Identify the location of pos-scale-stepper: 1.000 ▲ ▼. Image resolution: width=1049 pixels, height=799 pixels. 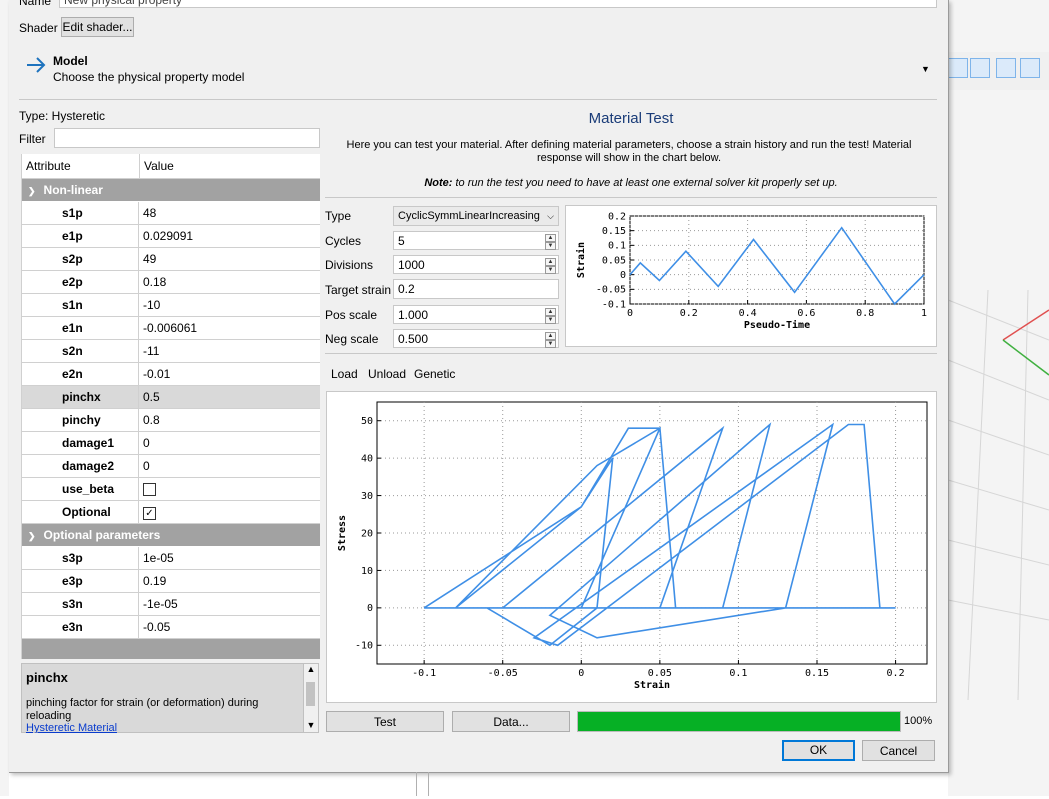
(476, 314).